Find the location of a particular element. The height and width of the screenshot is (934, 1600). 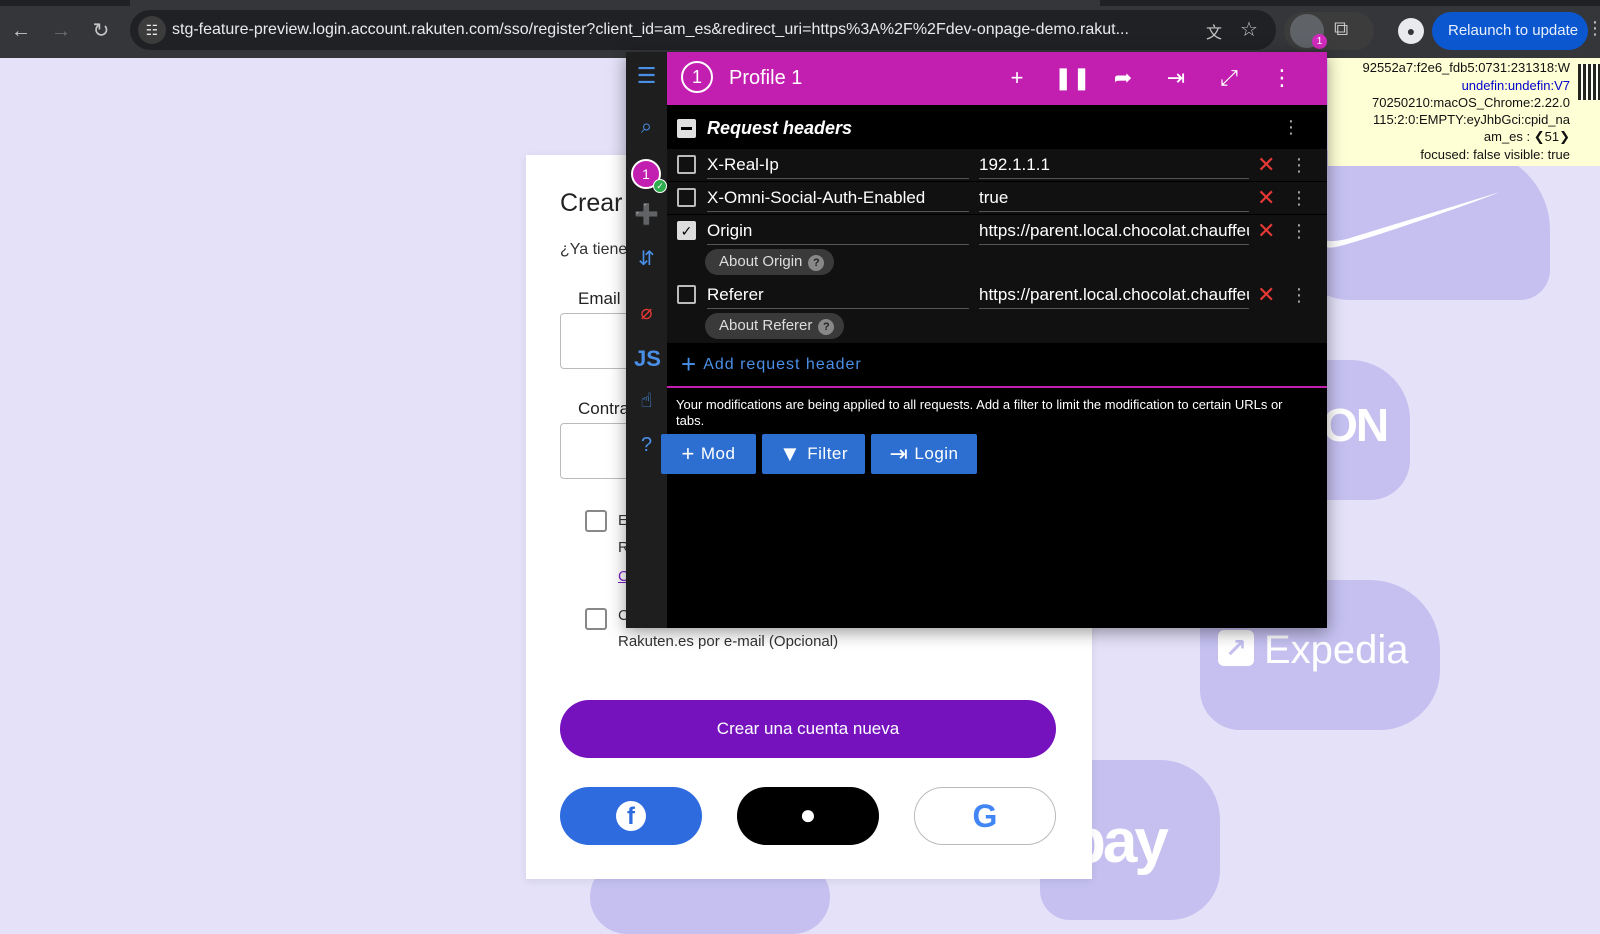

add-filter-button: ▼ Filter is located at coordinates (813, 454).